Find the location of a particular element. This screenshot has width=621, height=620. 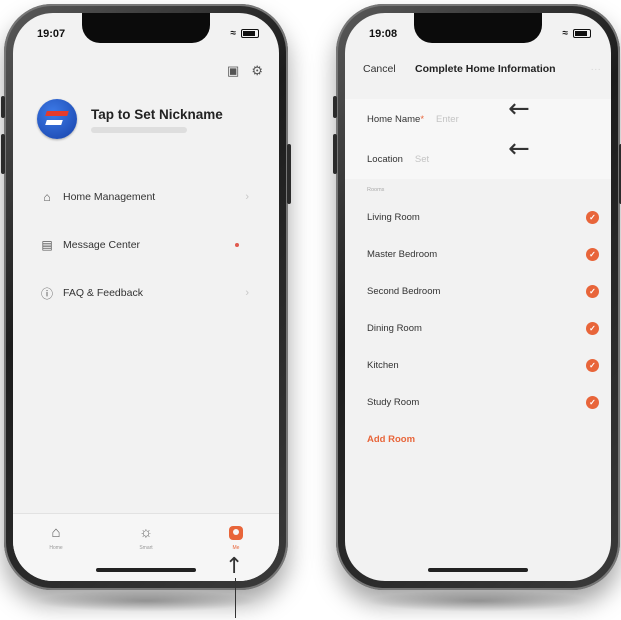

home-name-row: Home Name * Enter is located at coordinates (478, 119).